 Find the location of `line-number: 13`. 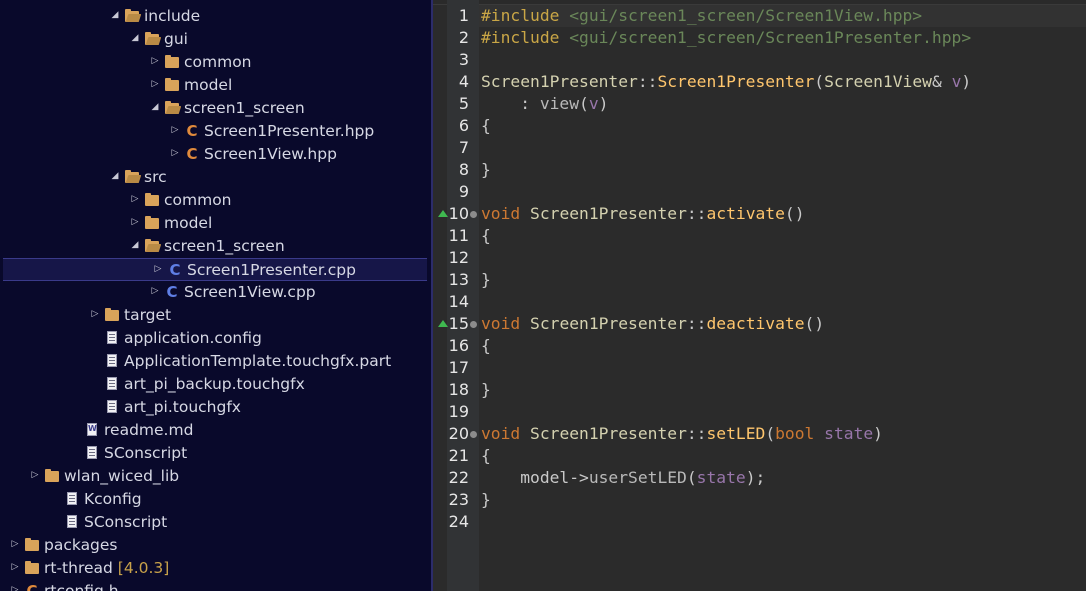

line-number: 13 is located at coordinates (458, 279).